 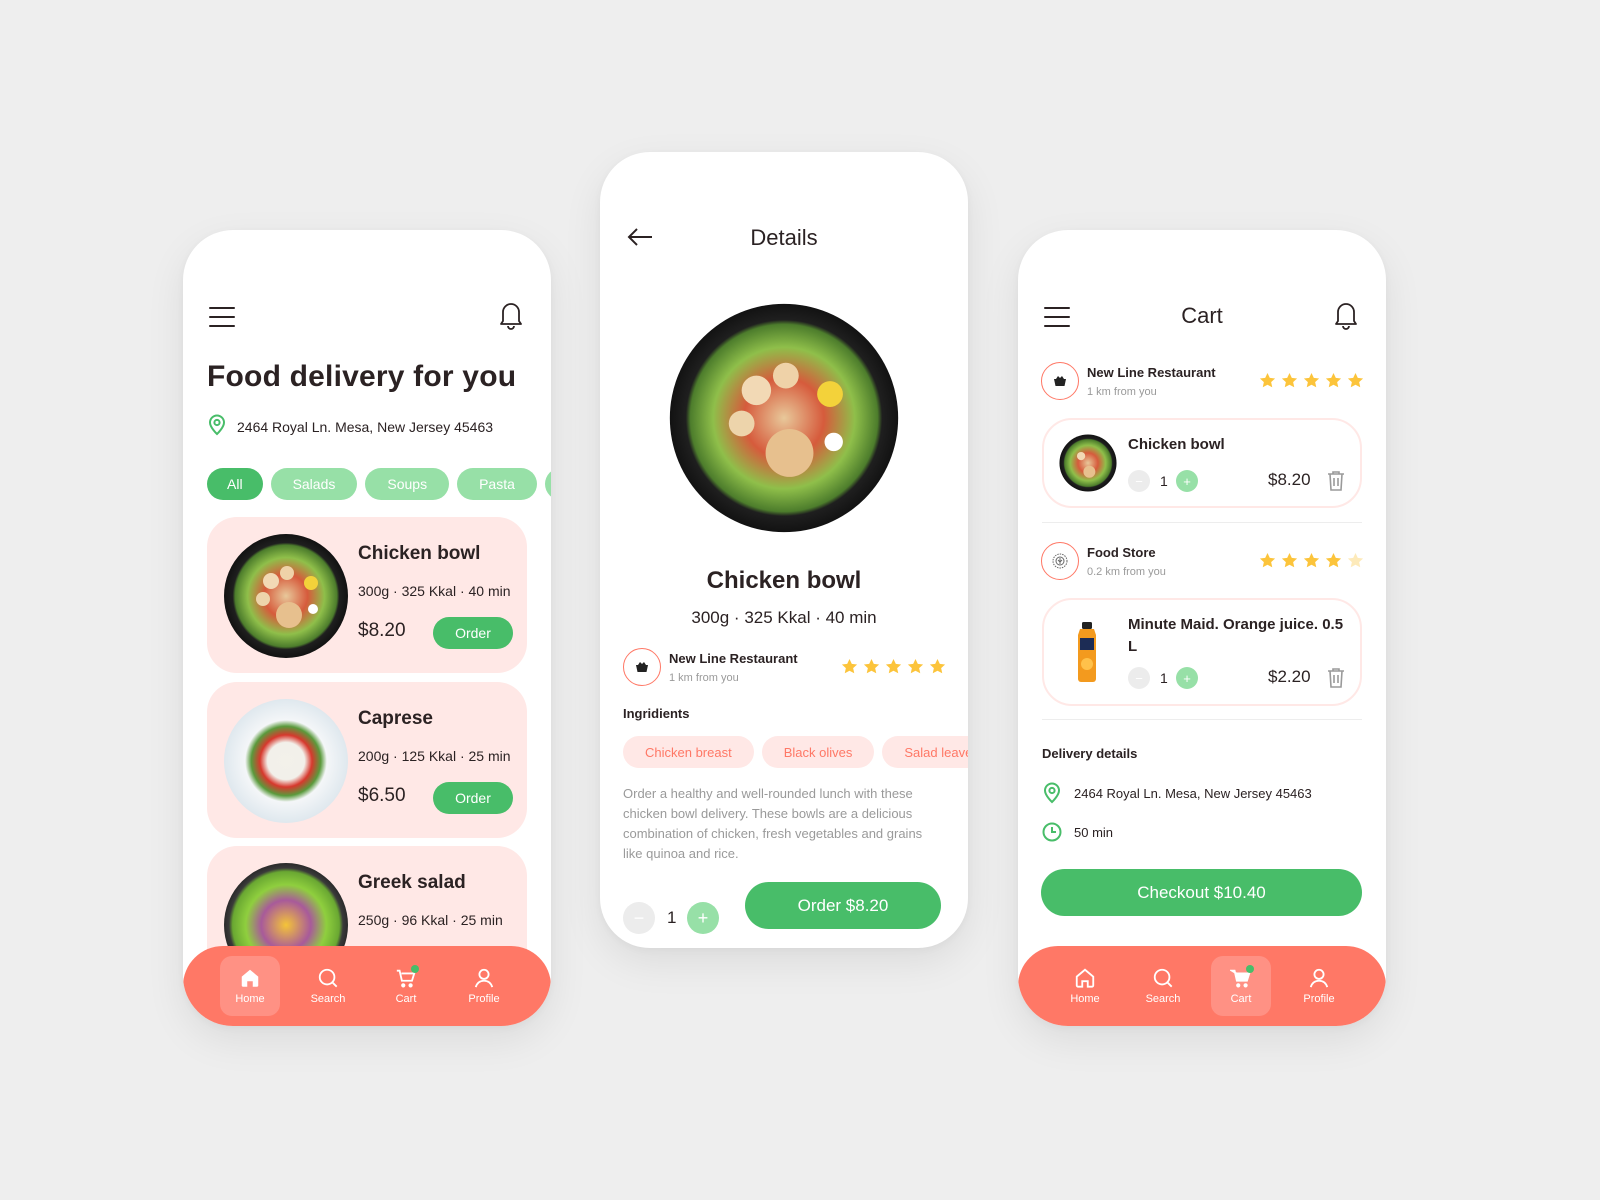 I want to click on store-name: New Line Restaurant, so click(x=1151, y=372).